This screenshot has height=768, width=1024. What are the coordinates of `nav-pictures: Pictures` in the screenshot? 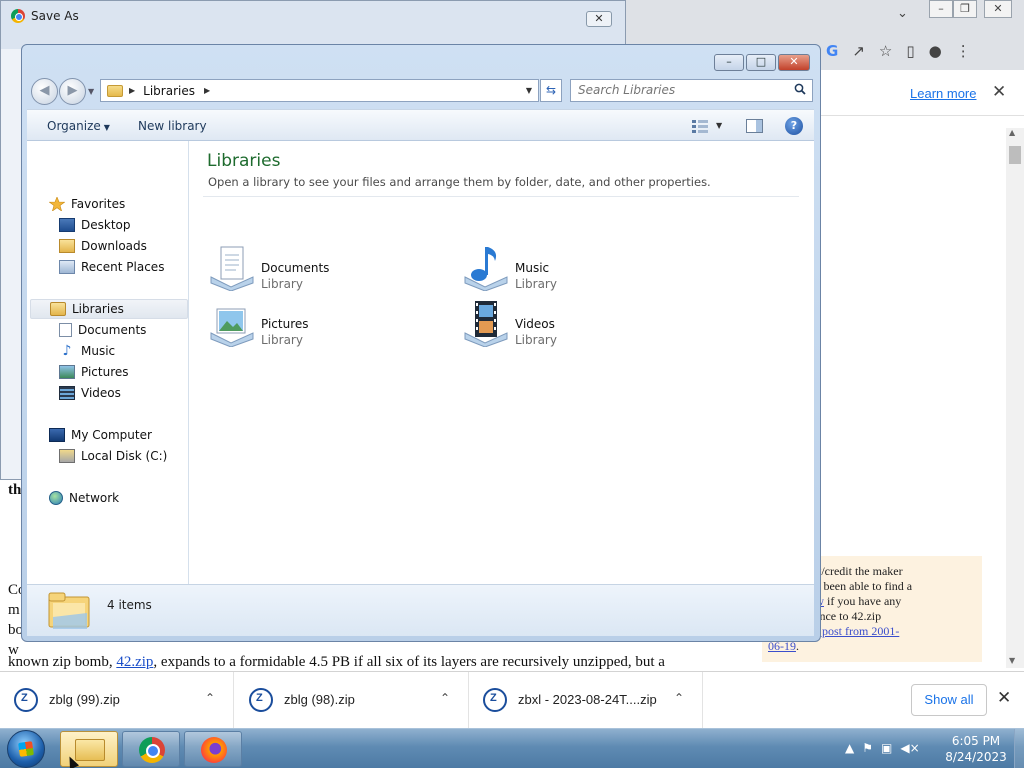 It's located at (107, 372).